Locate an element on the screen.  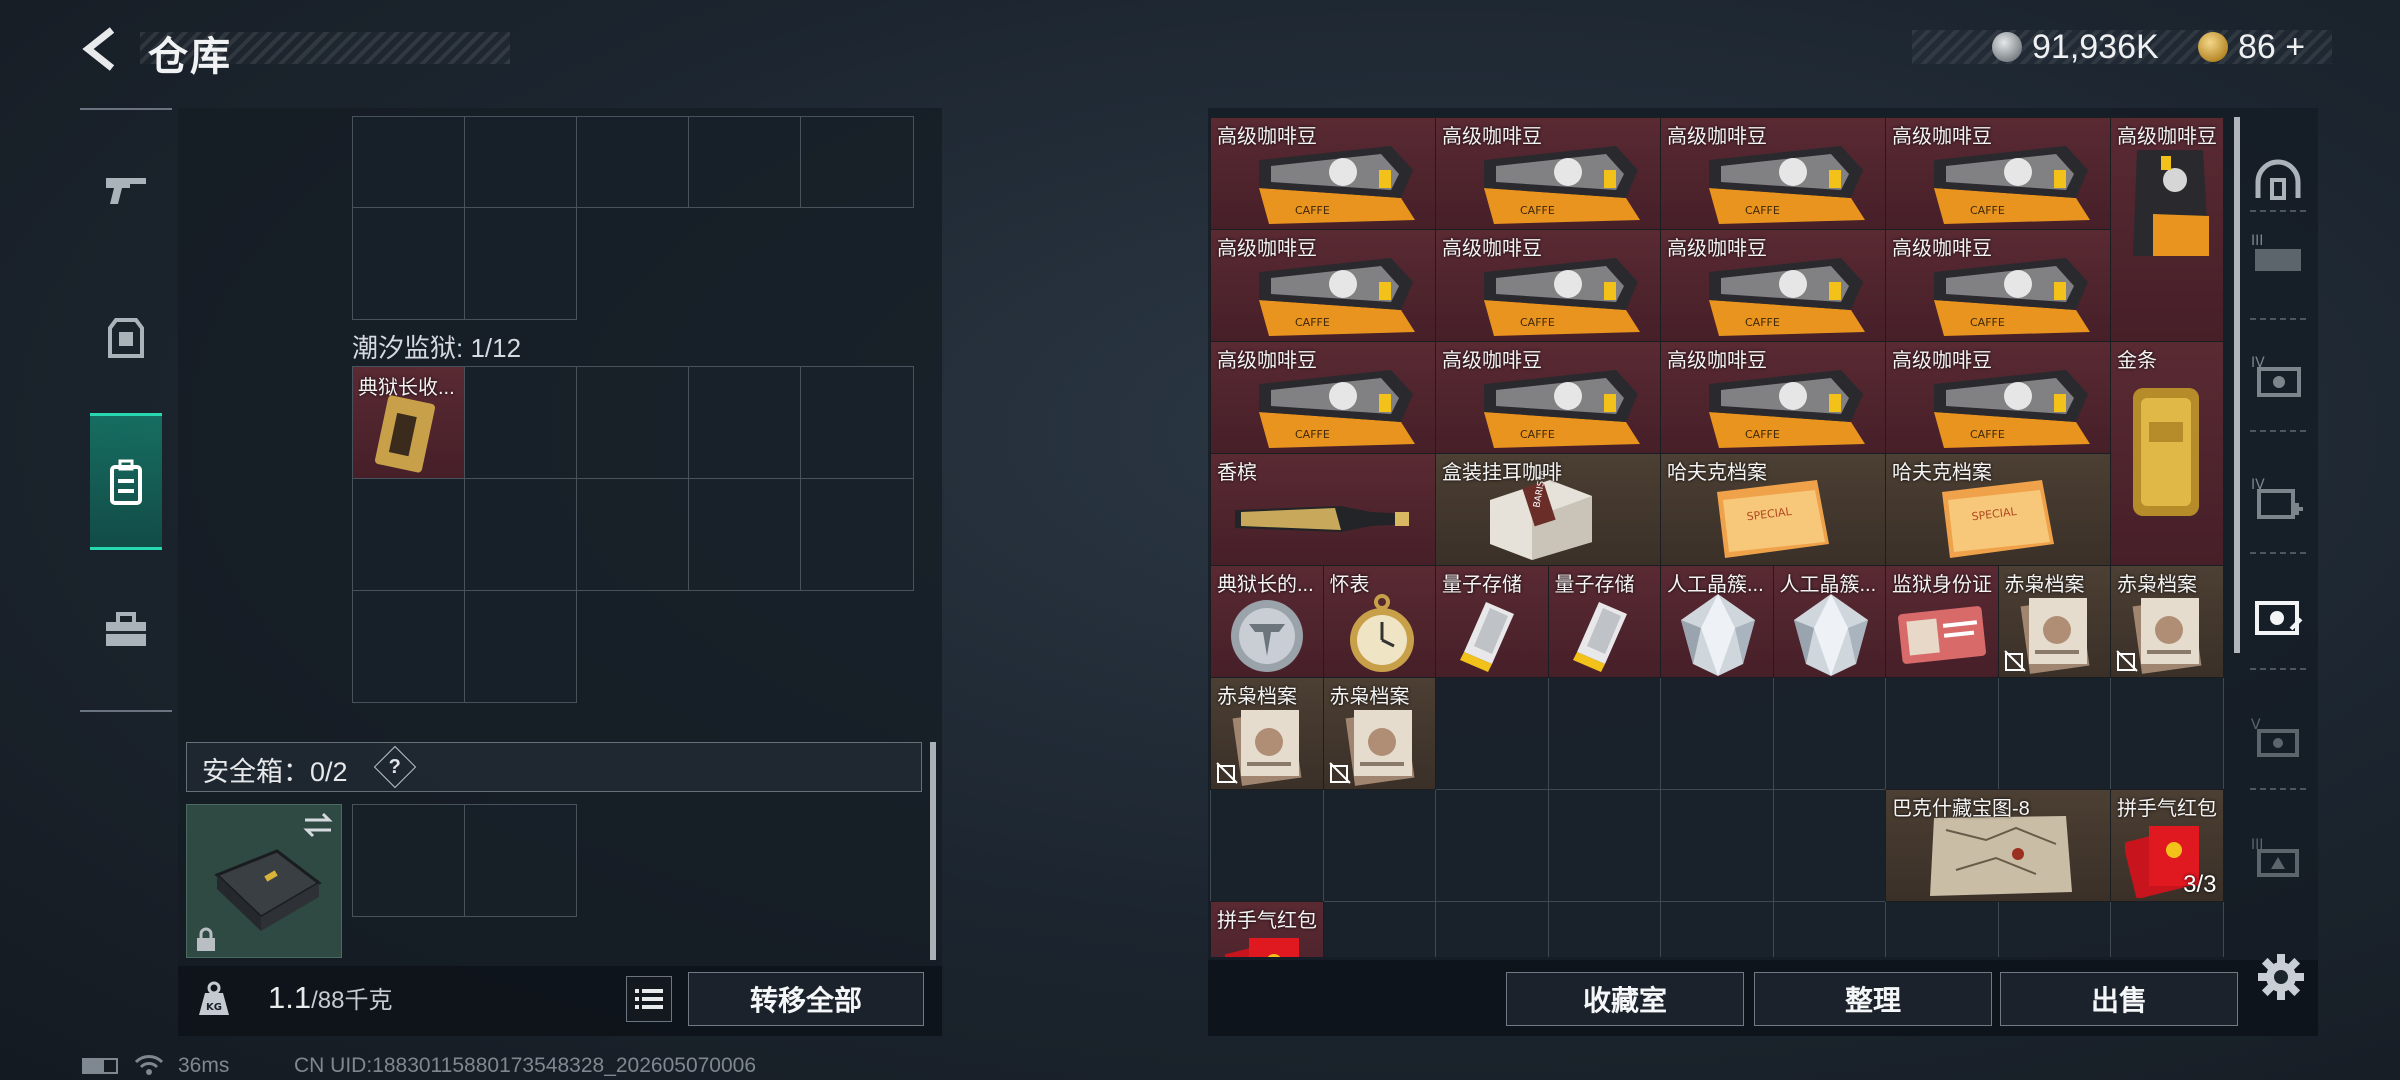
rnav-armor-iii-b: III is located at coordinates (2278, 858).